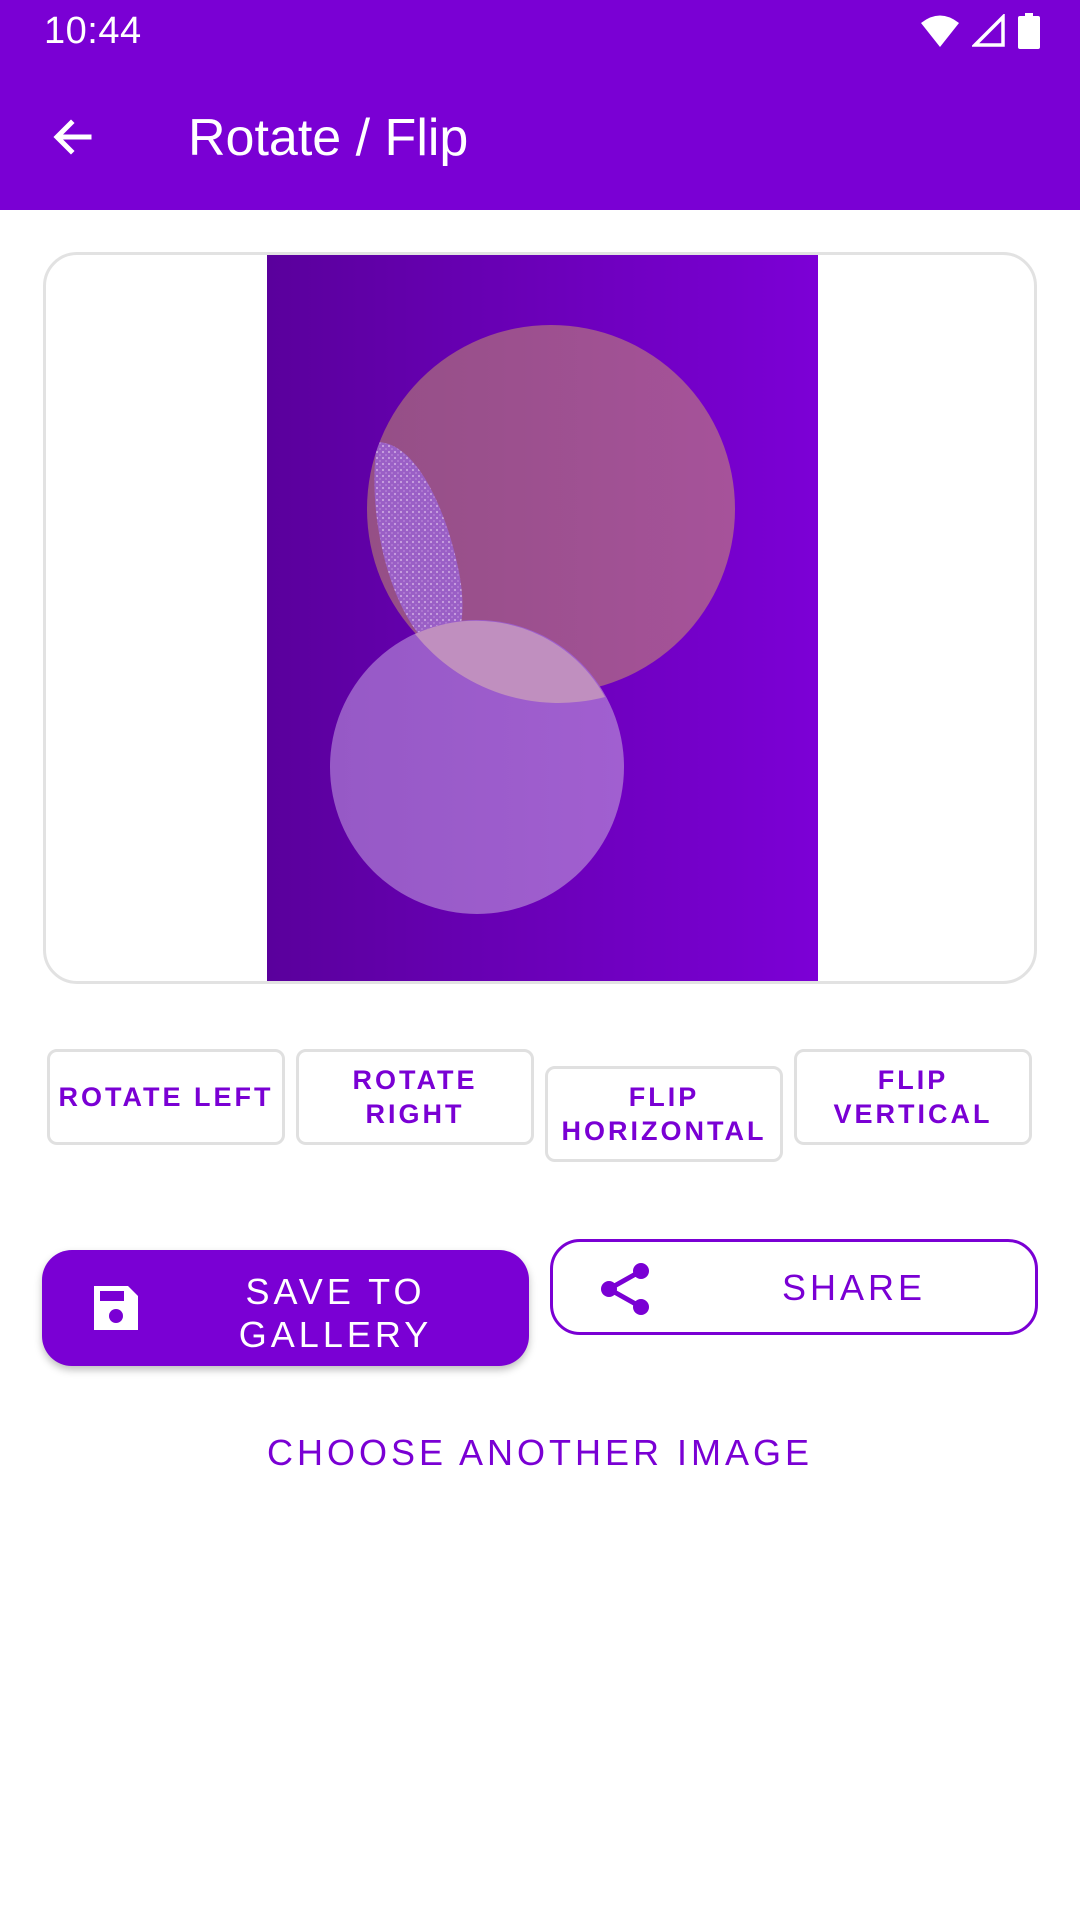 This screenshot has width=1080, height=1920. Describe the element at coordinates (116, 1308) in the screenshot. I see `floppy-disk-icon` at that location.